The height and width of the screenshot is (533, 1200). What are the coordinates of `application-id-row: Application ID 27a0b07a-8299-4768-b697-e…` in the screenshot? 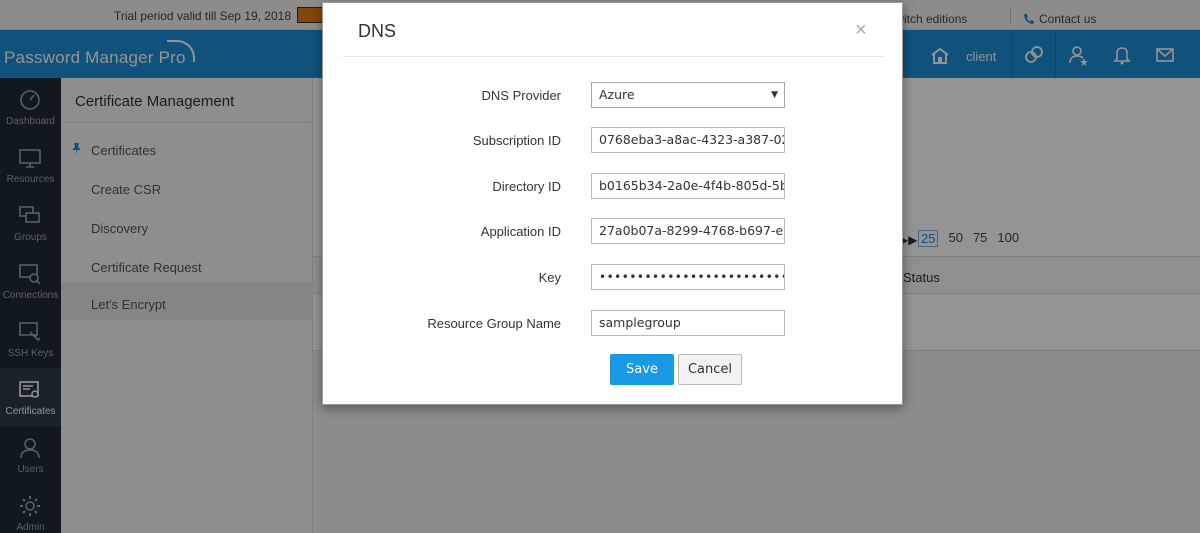 It's located at (613, 231).